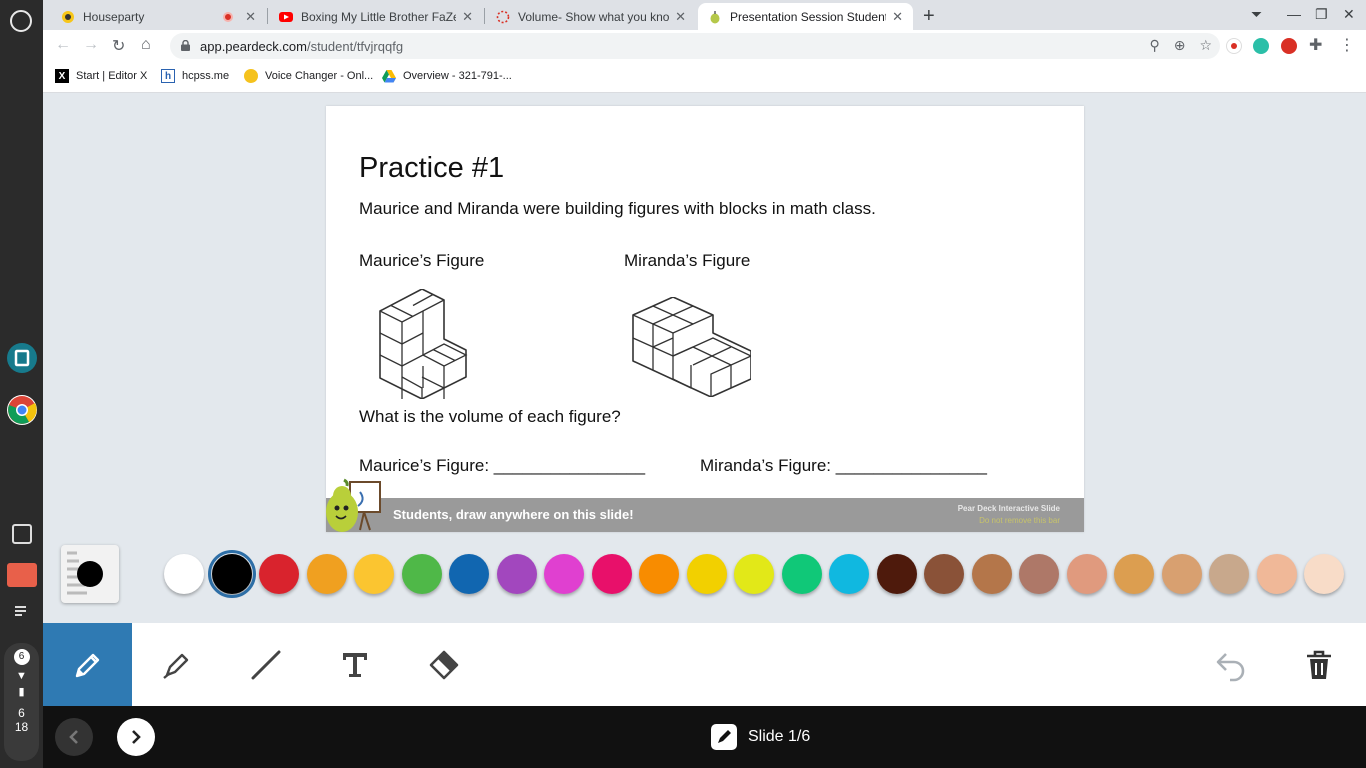 The width and height of the screenshot is (1366, 768). I want to click on marker-tool-button, so click(176, 664).